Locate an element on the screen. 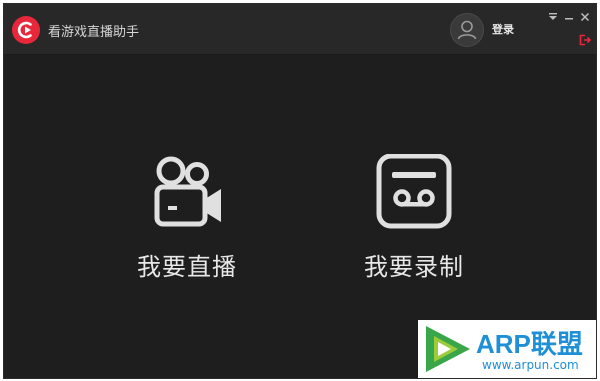 This screenshot has height=381, width=600. minimize-icon is located at coordinates (569, 17).